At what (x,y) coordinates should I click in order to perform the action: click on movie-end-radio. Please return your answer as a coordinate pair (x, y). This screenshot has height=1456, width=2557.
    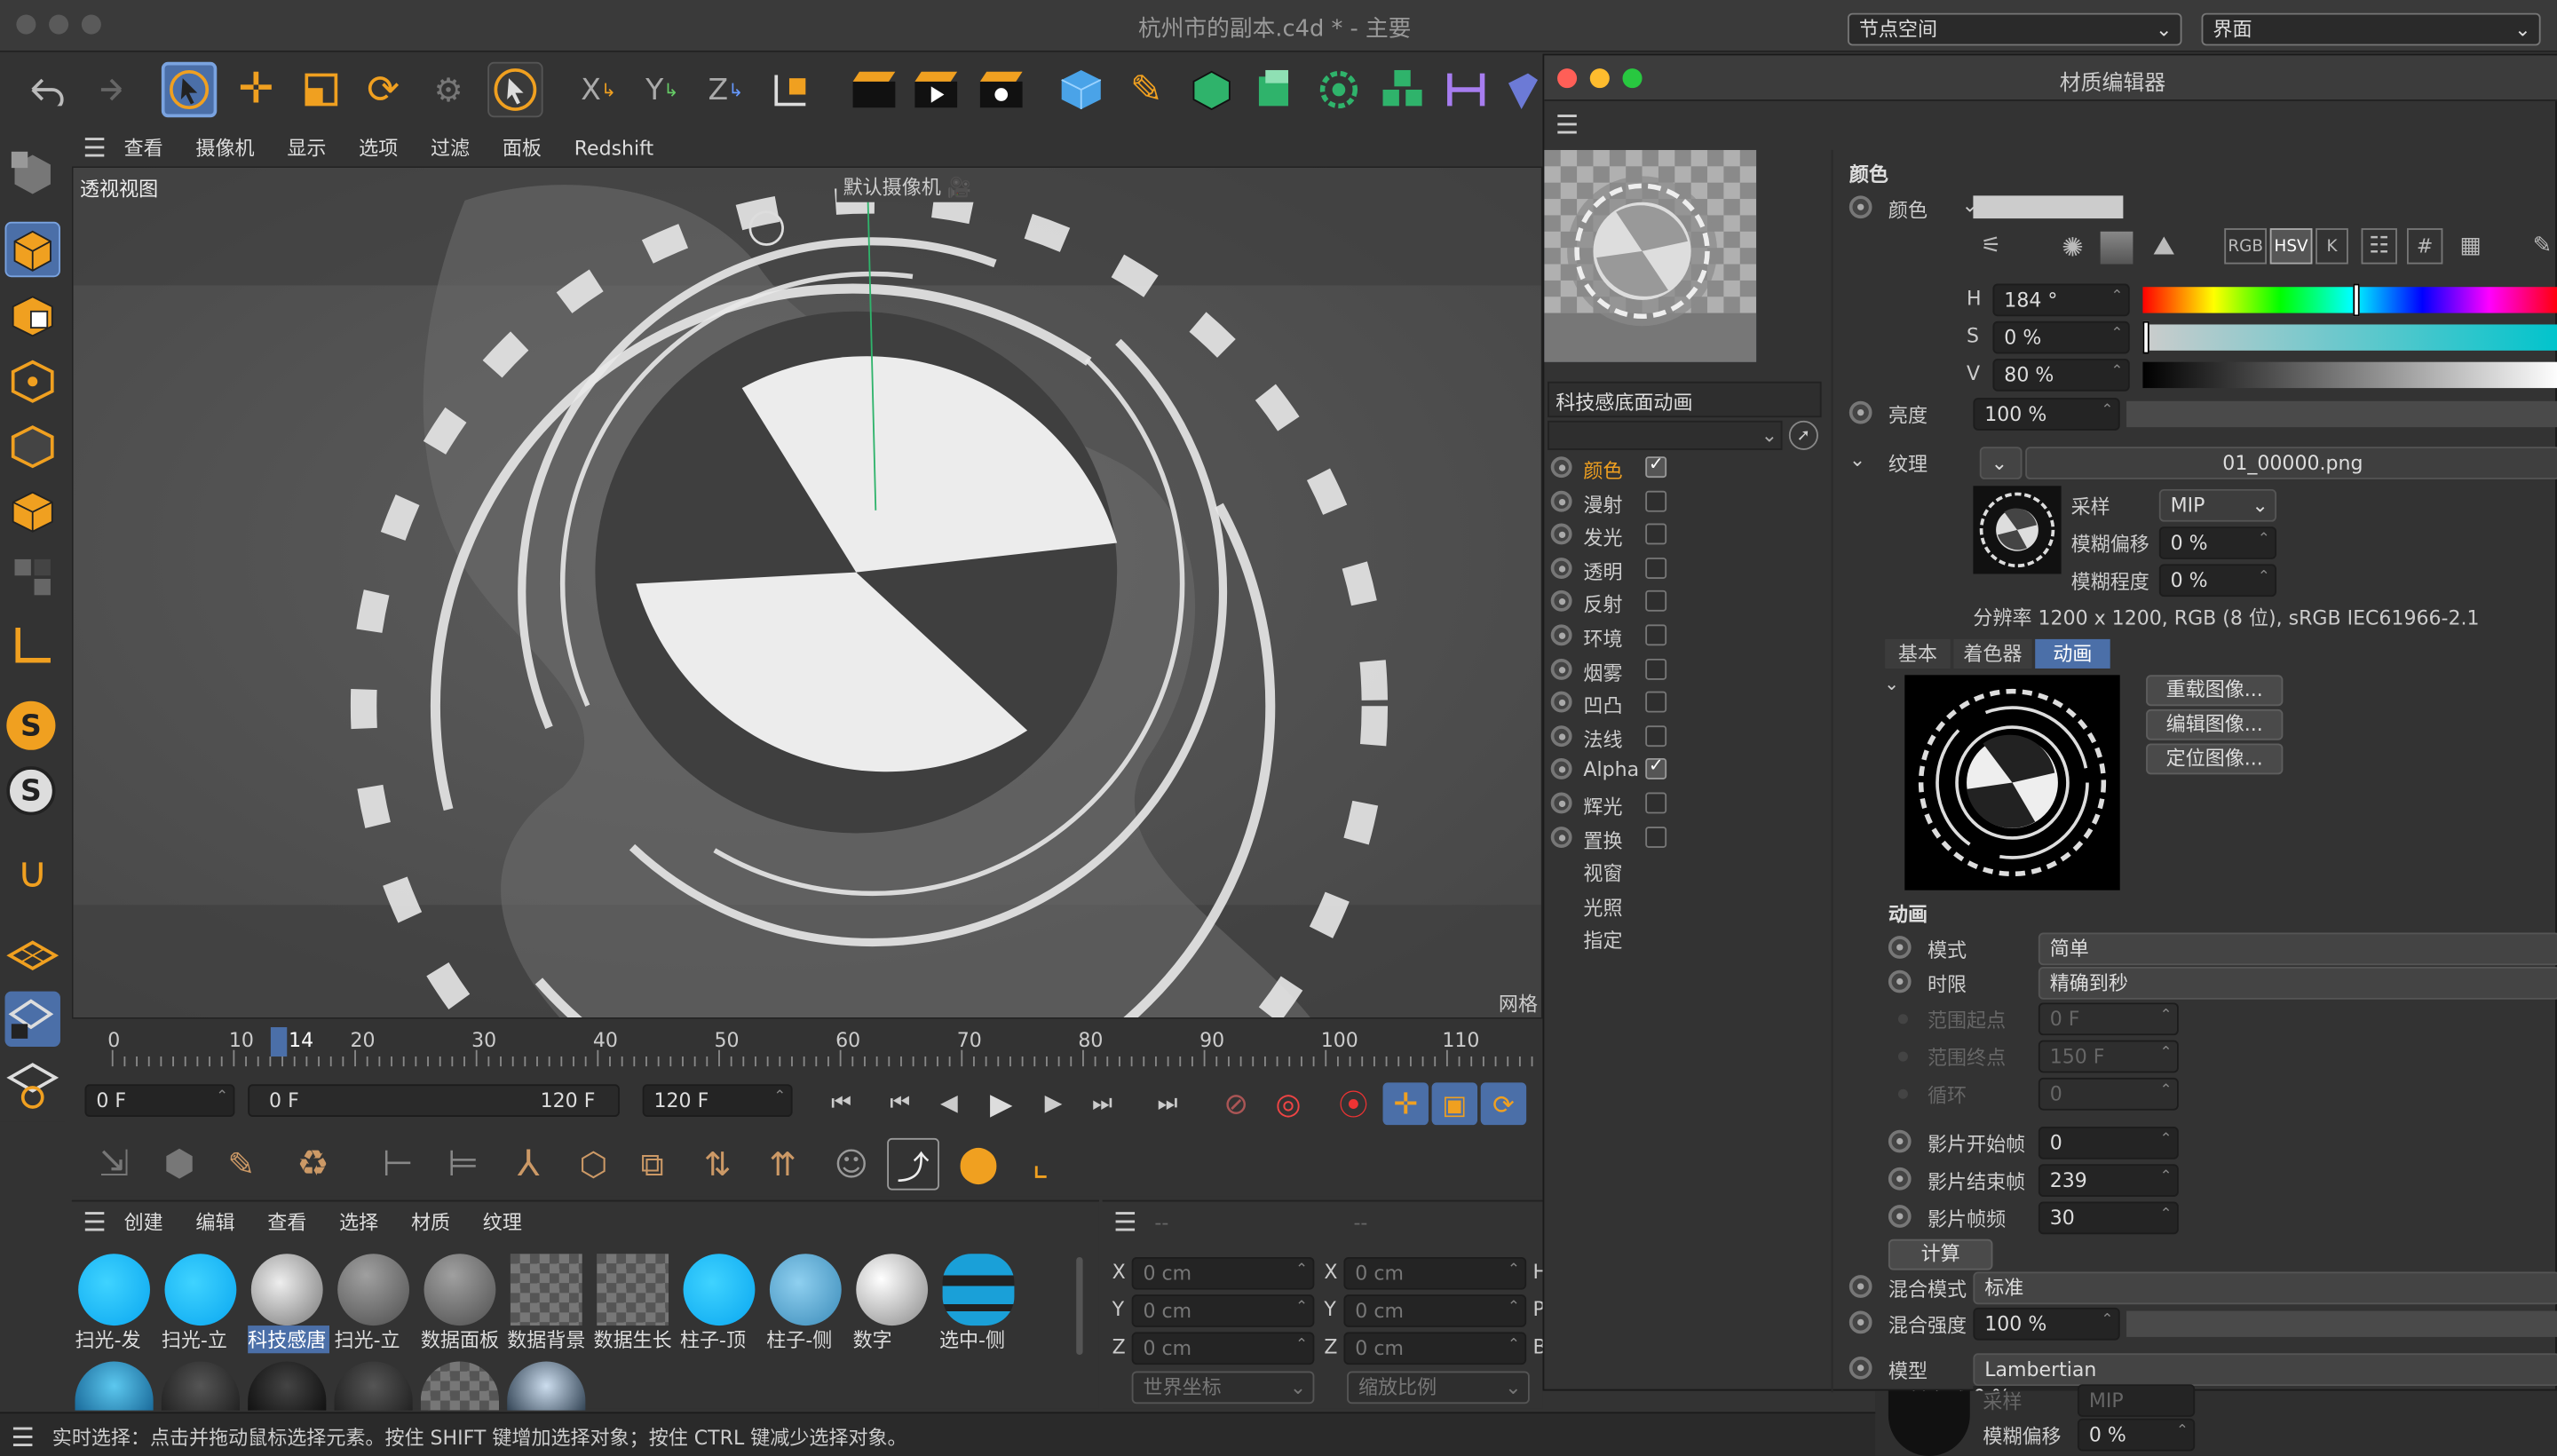
    Looking at the image, I should click on (1900, 1179).